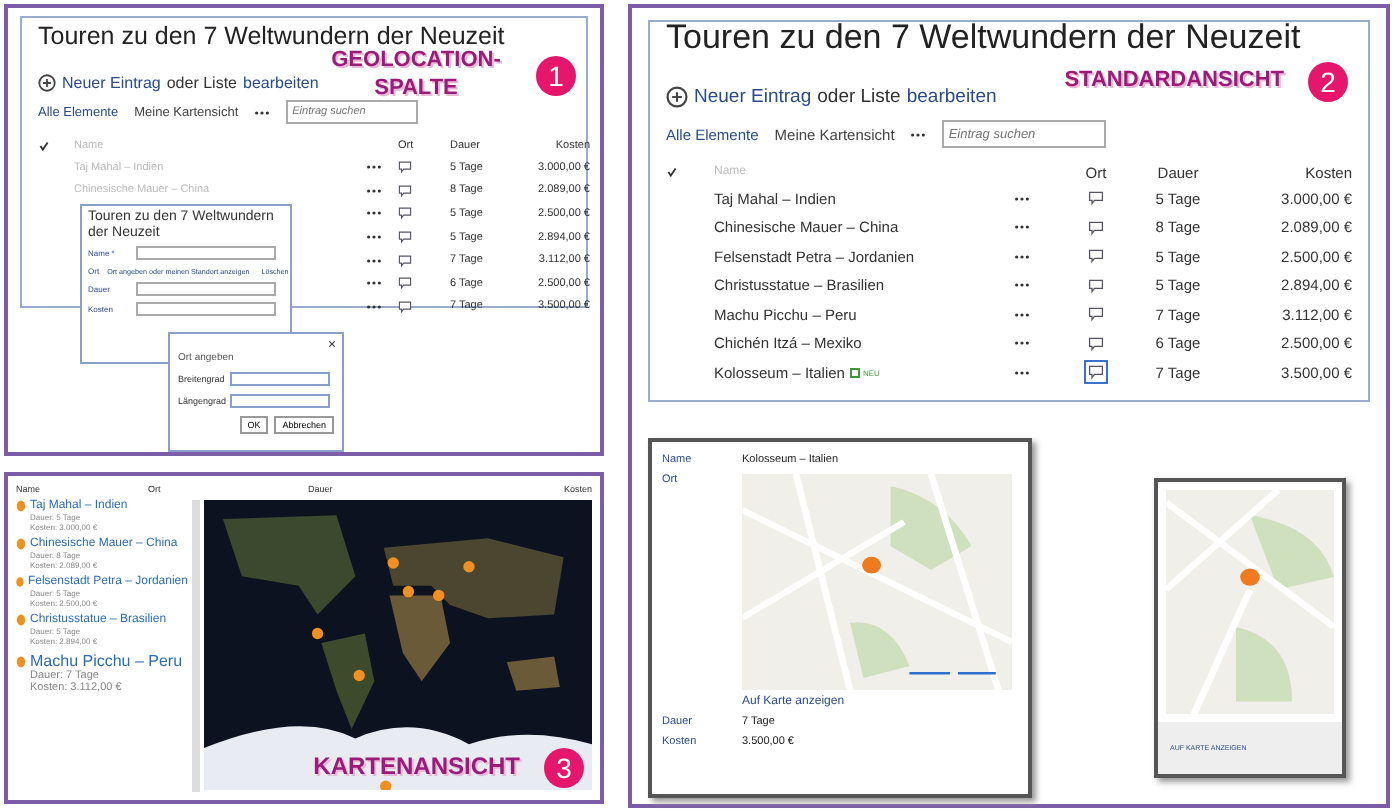 The height and width of the screenshot is (812, 1396). Describe the element at coordinates (416, 76) in the screenshot. I see `badge-label: GEOLOCATION-SPALTE` at that location.